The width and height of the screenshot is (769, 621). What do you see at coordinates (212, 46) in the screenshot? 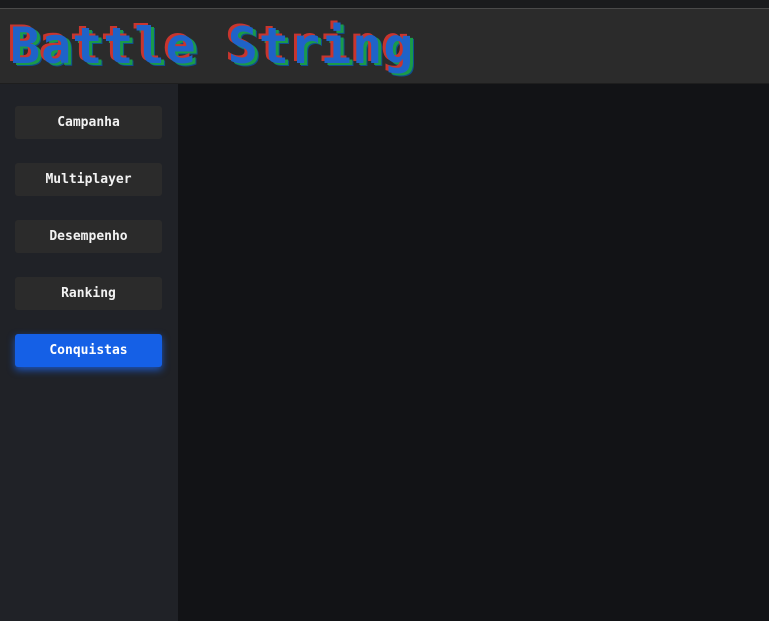
I see `game-logo: Battle String` at bounding box center [212, 46].